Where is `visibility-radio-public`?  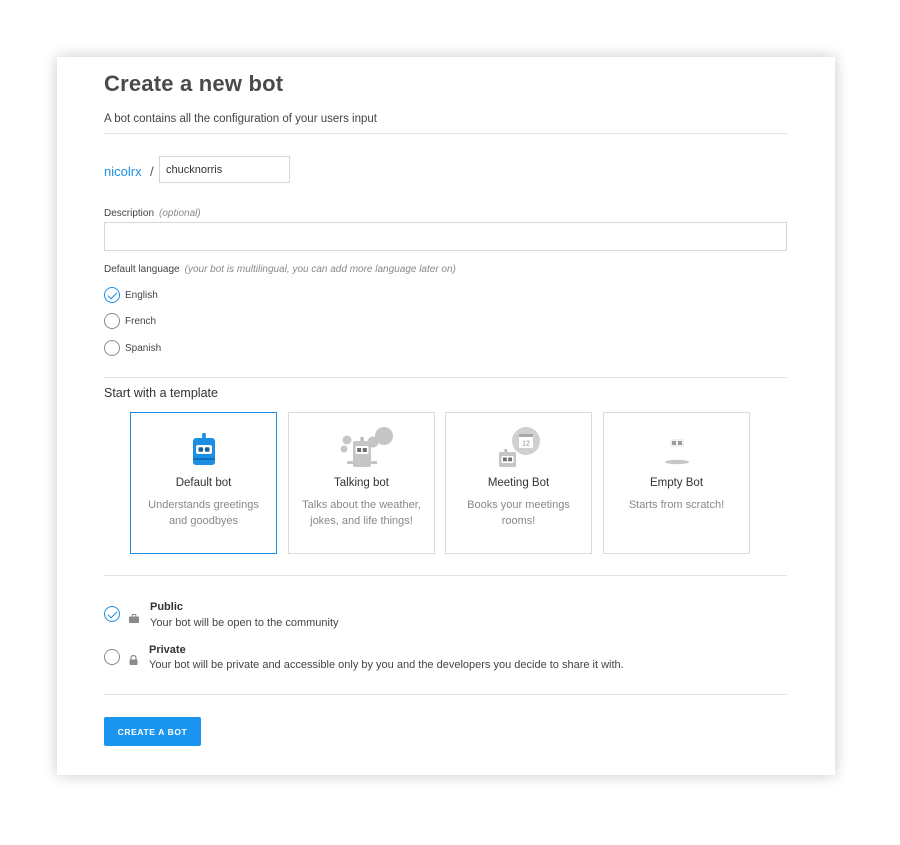 visibility-radio-public is located at coordinates (112, 614).